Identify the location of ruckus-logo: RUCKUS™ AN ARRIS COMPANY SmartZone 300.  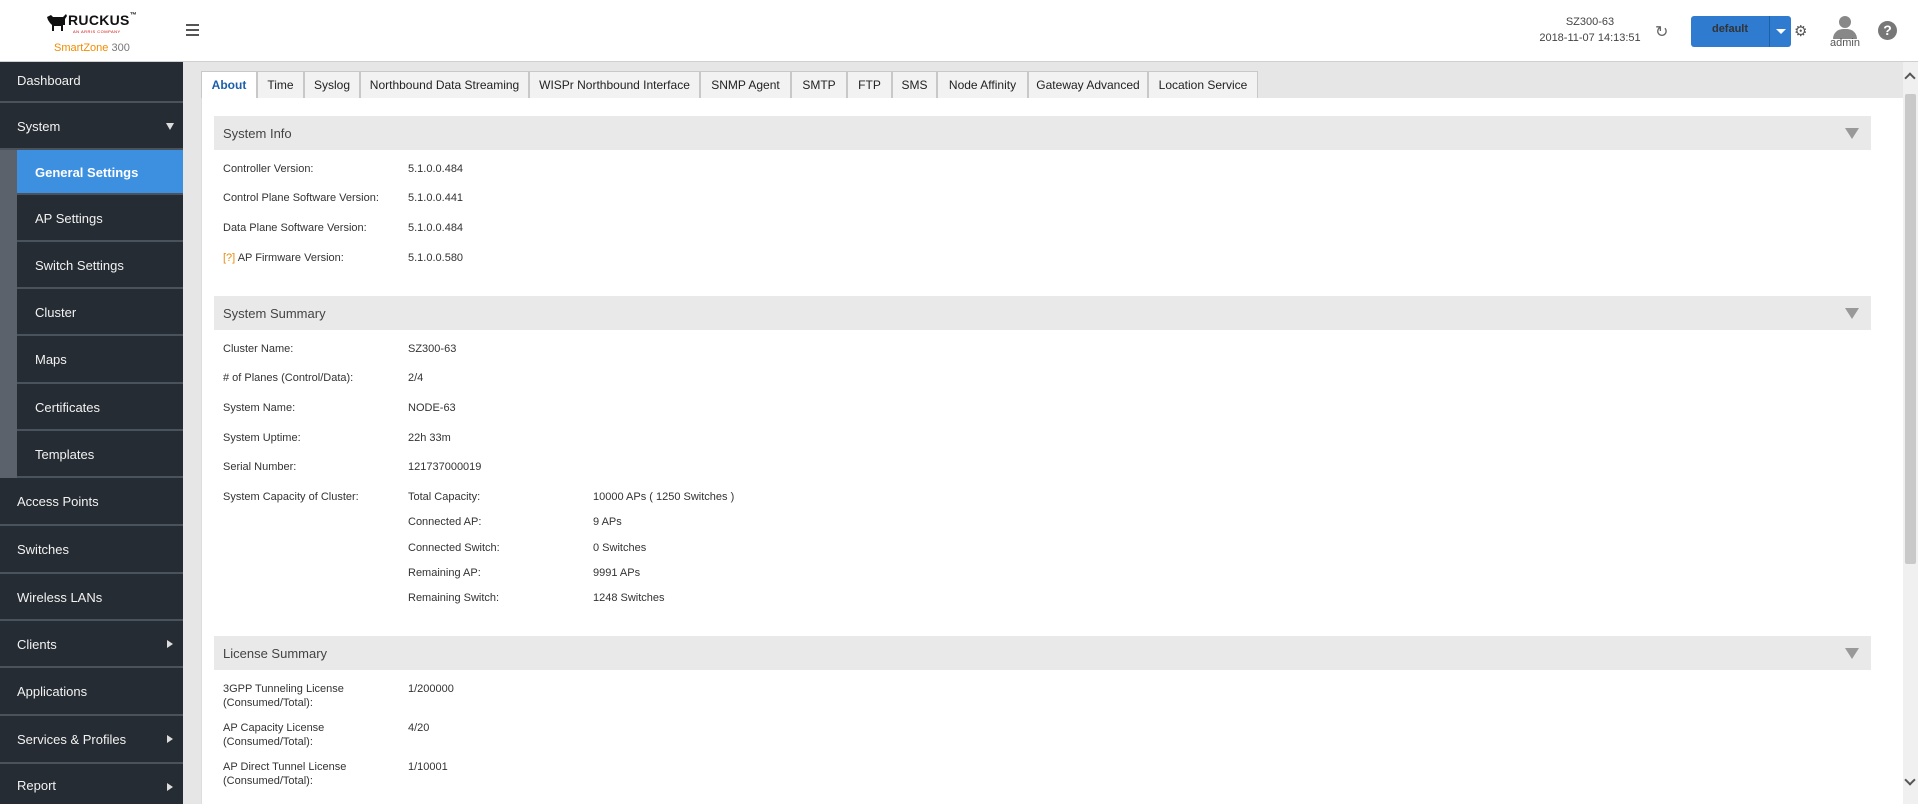
(90, 32).